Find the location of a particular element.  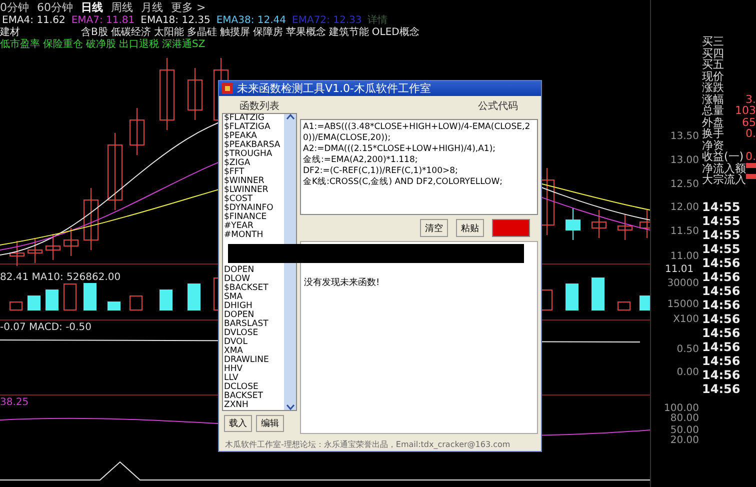

concept-tag: 多晶硅 is located at coordinates (201, 32).